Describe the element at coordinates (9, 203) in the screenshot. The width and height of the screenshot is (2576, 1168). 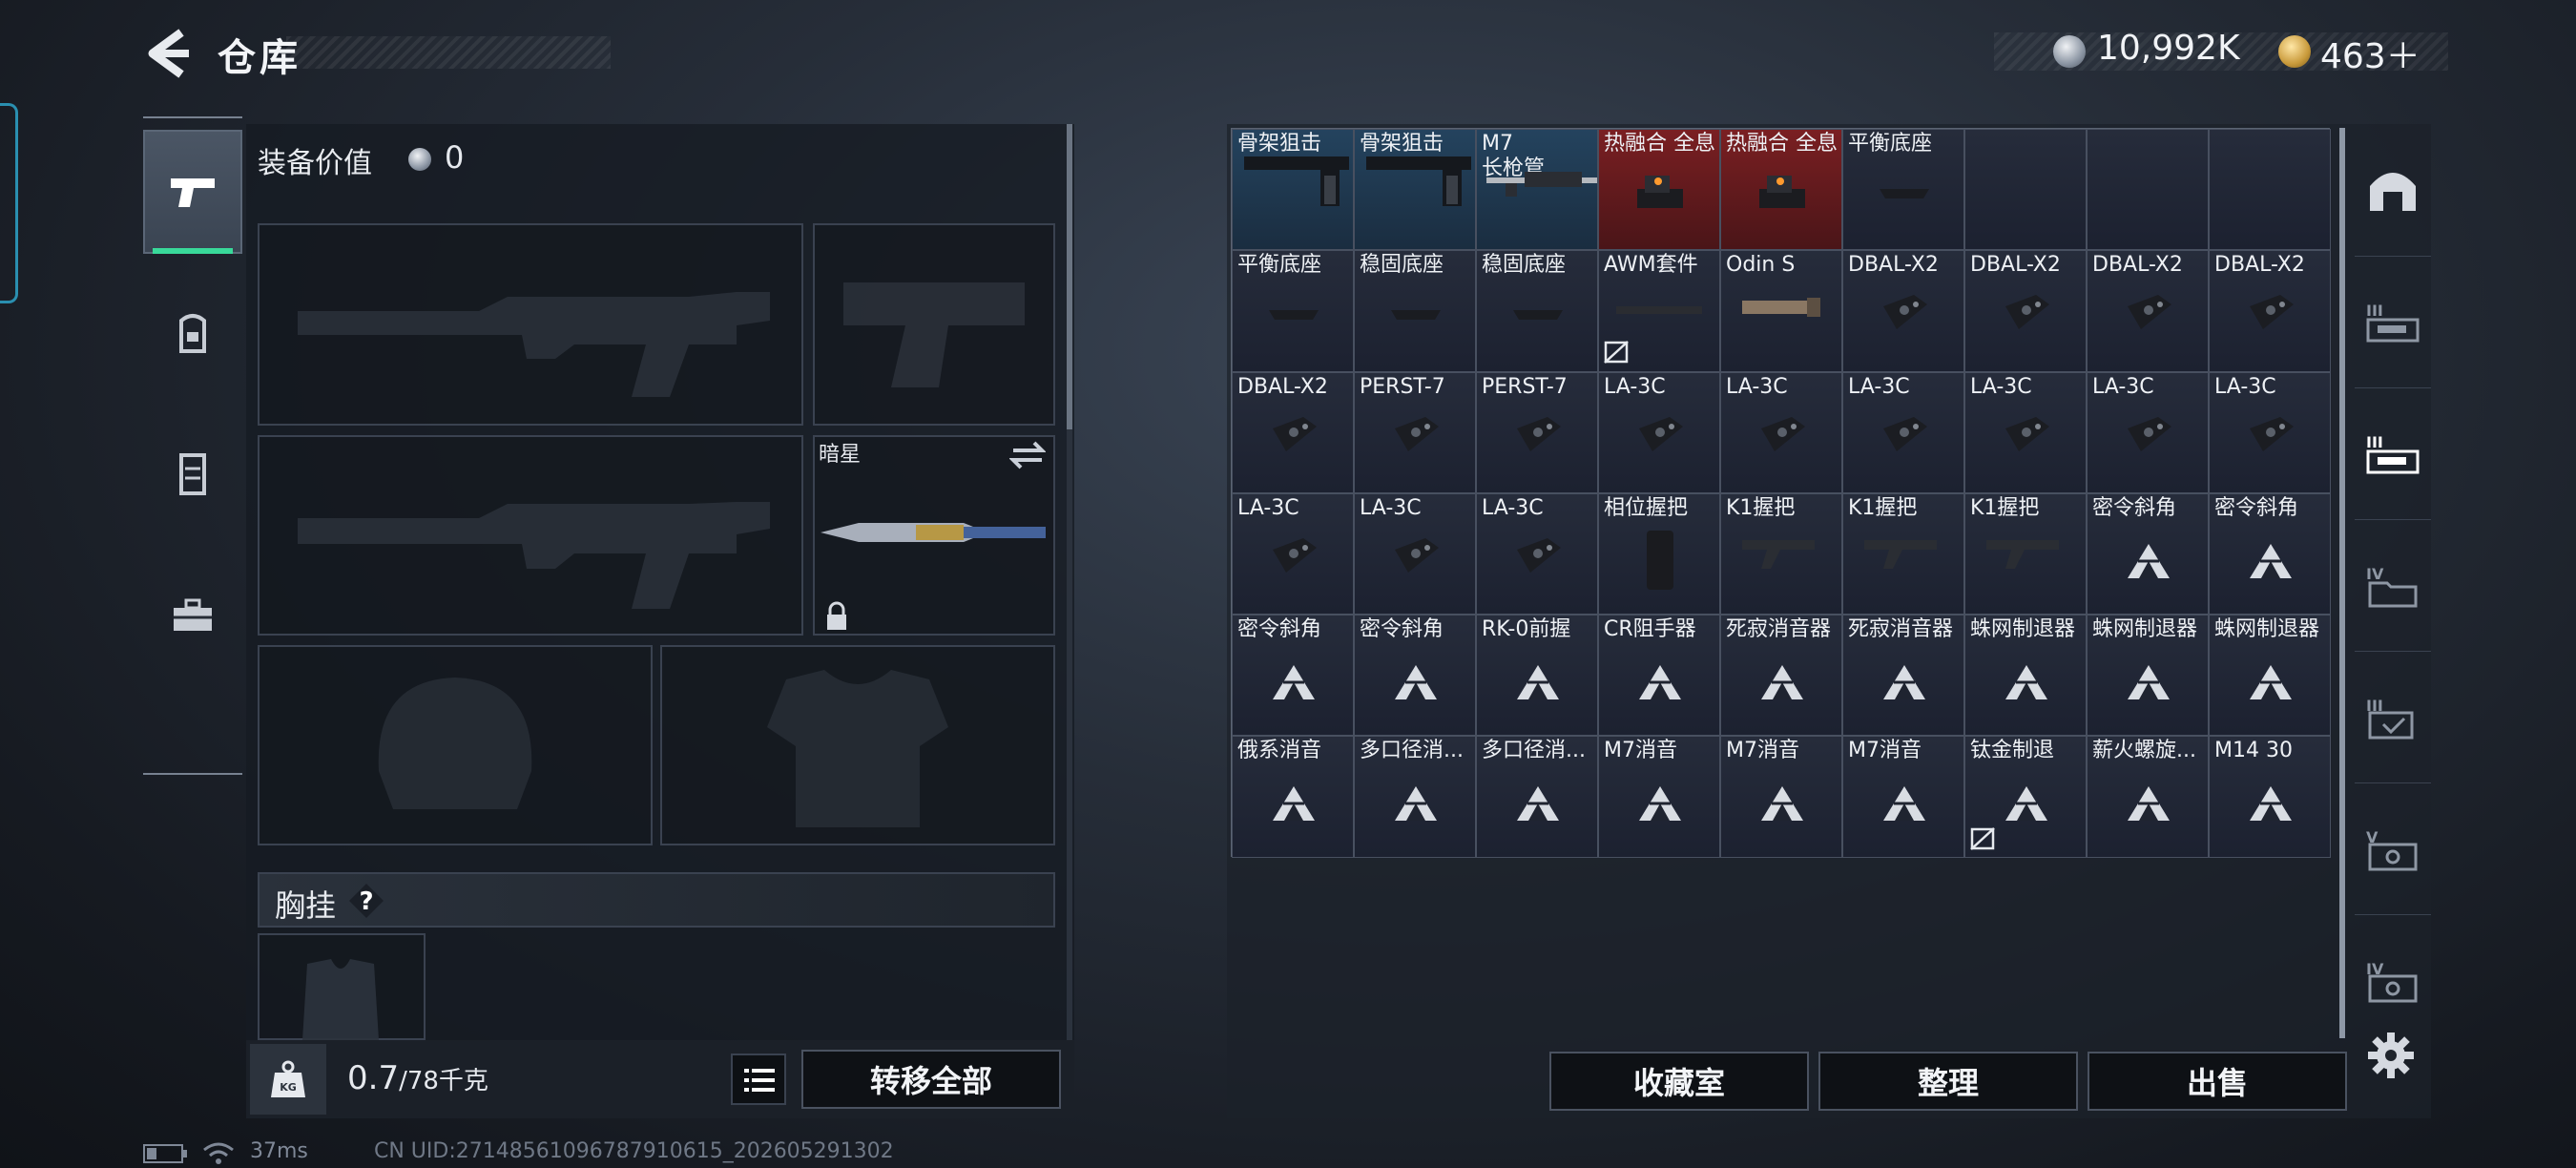
I see `side-drawer-handle` at that location.